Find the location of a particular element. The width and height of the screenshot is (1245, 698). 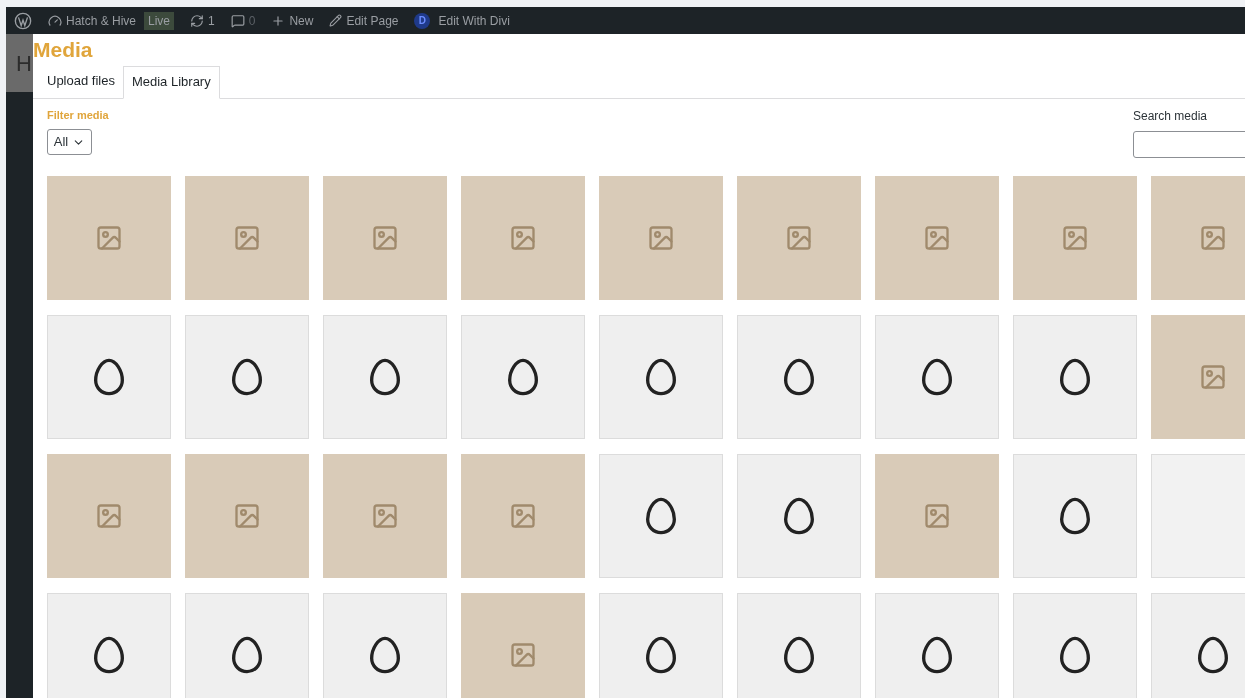

refresh-icon is located at coordinates (197, 20).